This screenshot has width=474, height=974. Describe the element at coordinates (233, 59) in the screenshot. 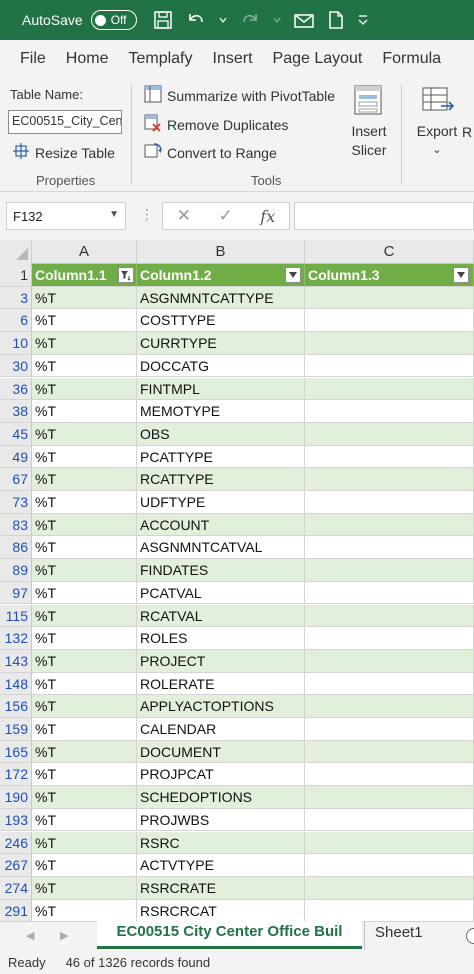

I see `tab-insert: Insert` at that location.